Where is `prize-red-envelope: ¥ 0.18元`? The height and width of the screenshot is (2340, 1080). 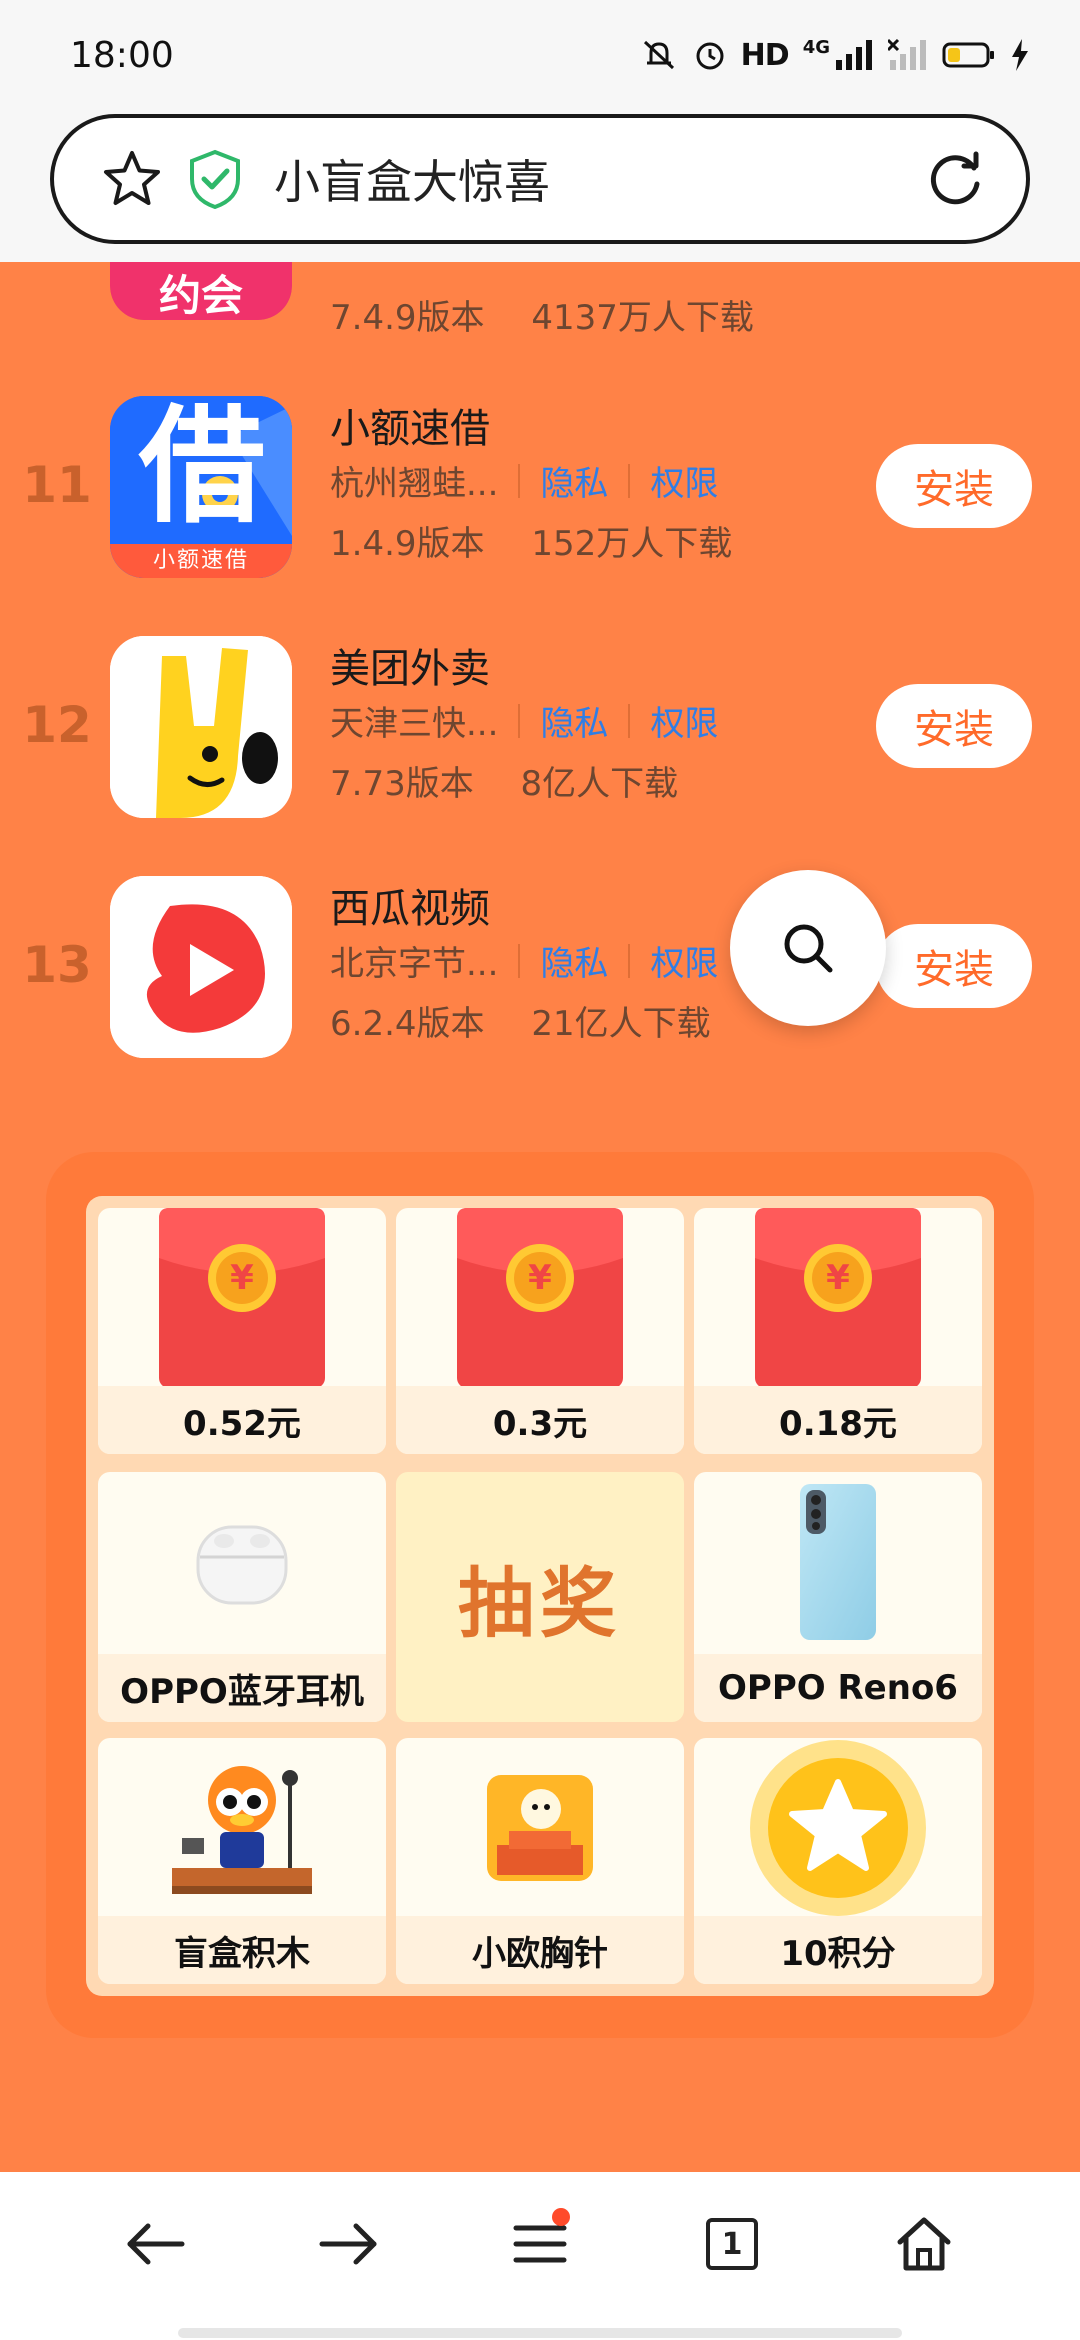 prize-red-envelope: ¥ 0.18元 is located at coordinates (838, 1331).